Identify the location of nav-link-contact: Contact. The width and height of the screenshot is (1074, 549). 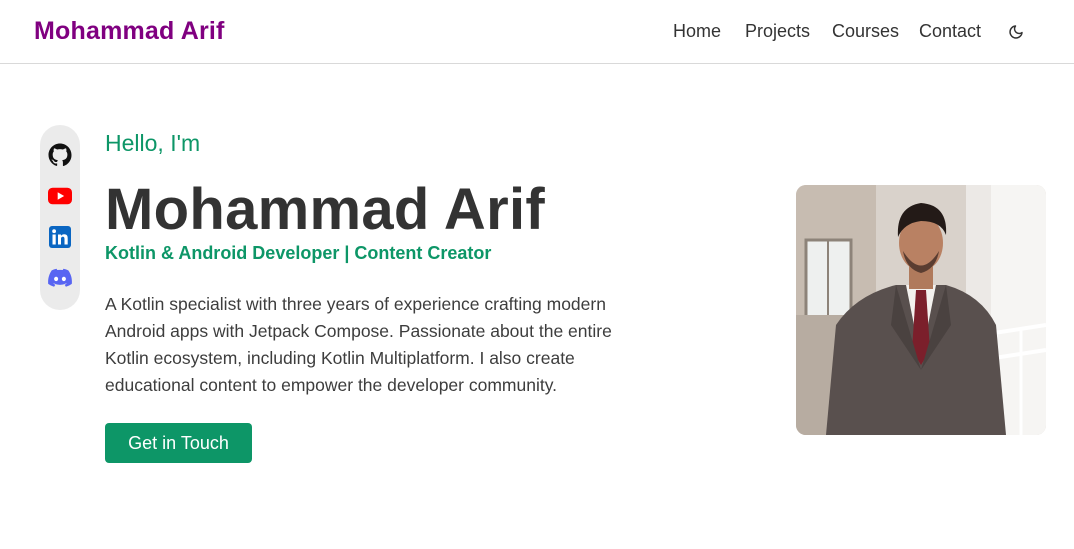
(950, 31).